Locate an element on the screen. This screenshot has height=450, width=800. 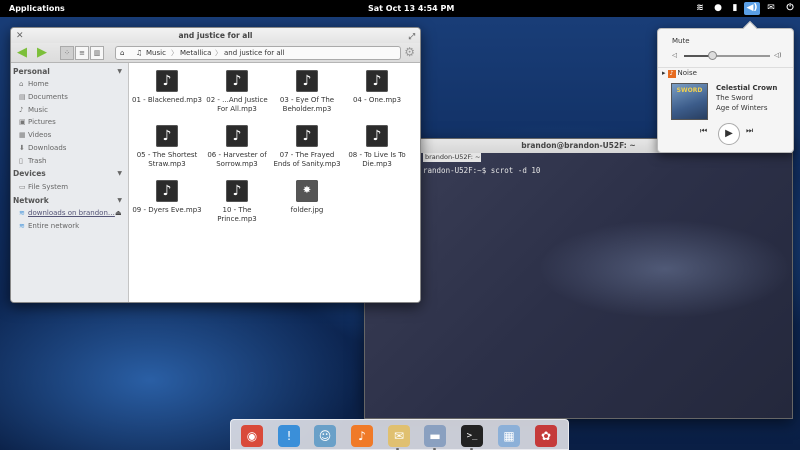
file-item: ♪ 10 - The Prince.mp3 is located at coordinates (237, 202).